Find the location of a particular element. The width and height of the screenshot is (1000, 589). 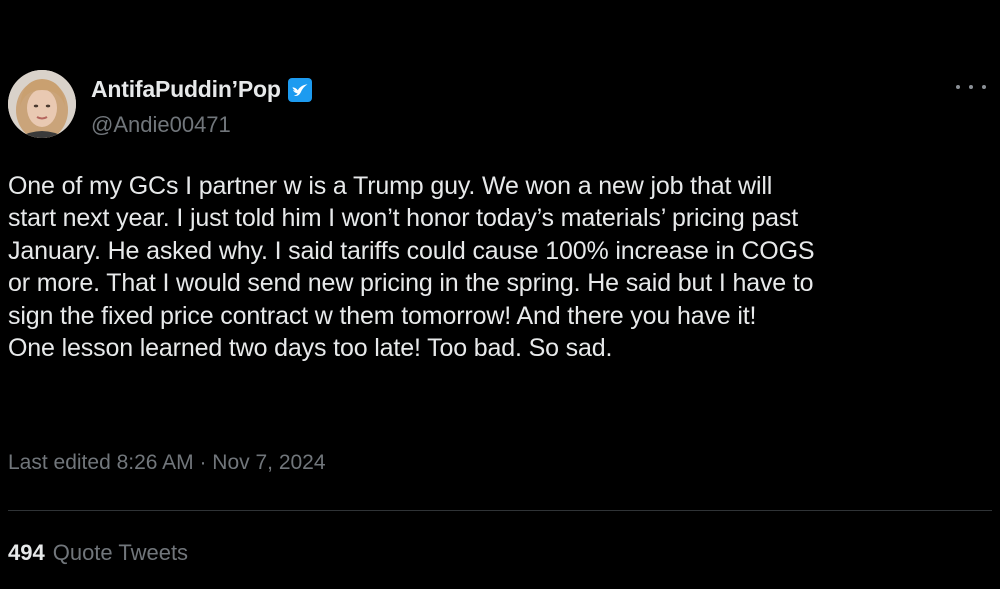

more-options-icon is located at coordinates (971, 87).